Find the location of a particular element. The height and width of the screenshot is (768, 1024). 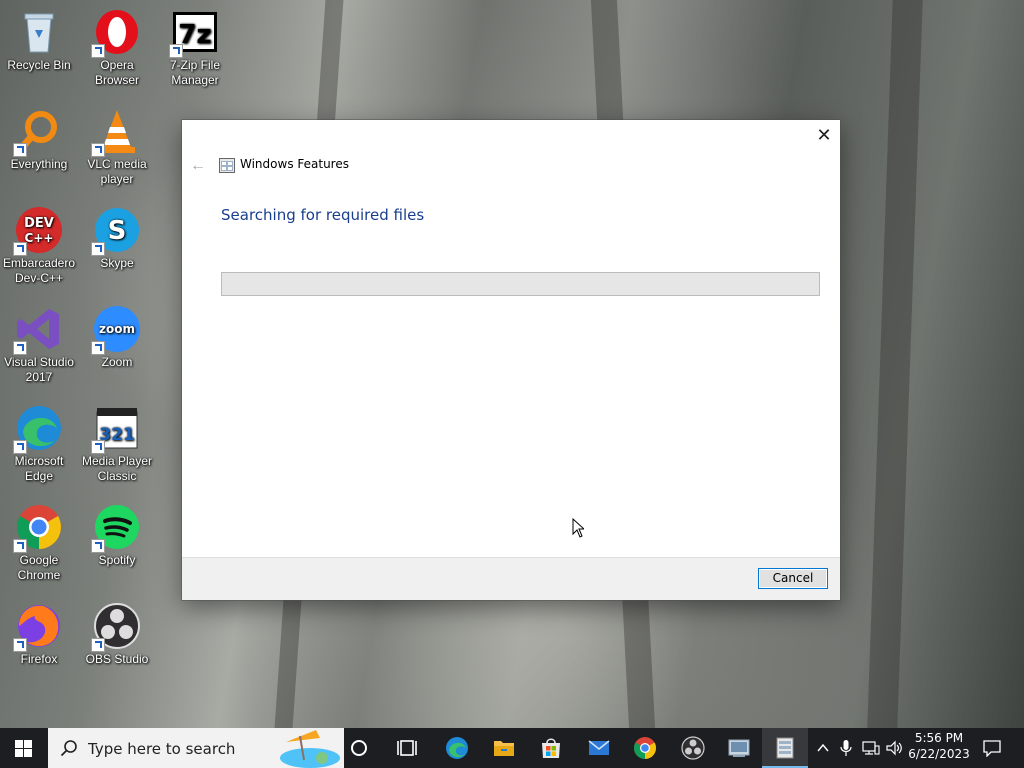

desktop-icon-skype: S Skype is located at coordinates (117, 244).